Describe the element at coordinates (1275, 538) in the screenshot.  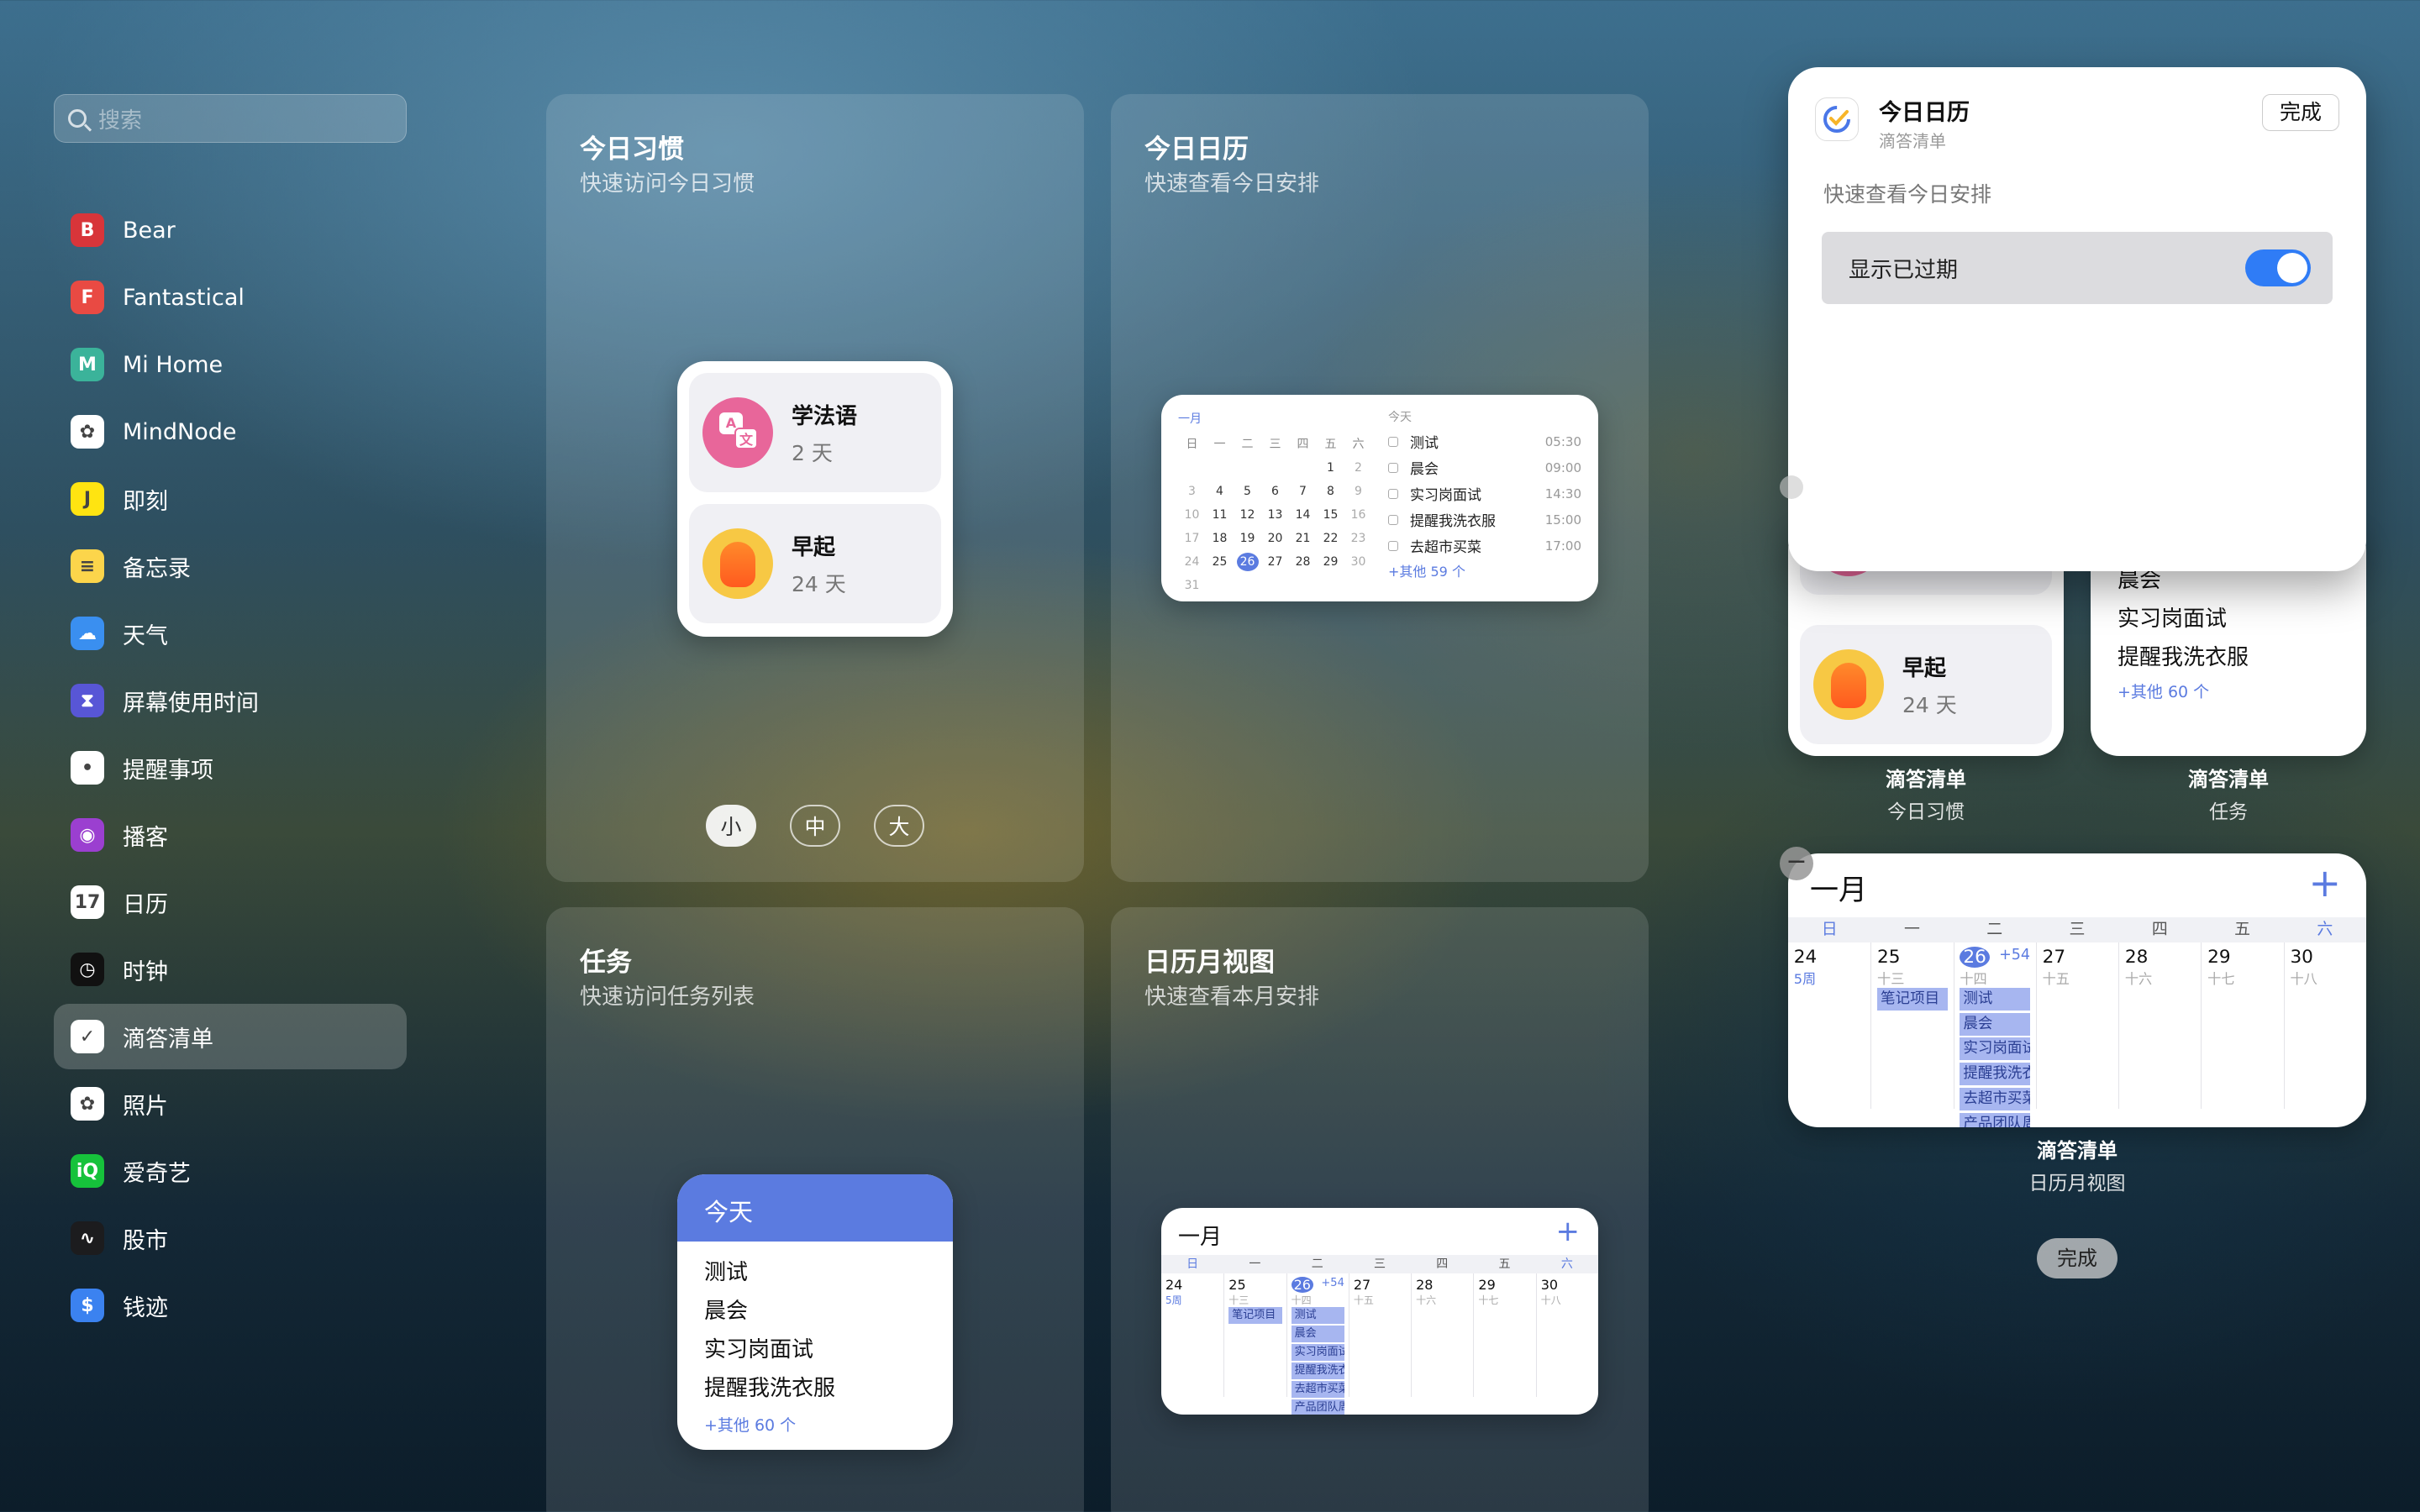
I see `day-cell: 20` at that location.